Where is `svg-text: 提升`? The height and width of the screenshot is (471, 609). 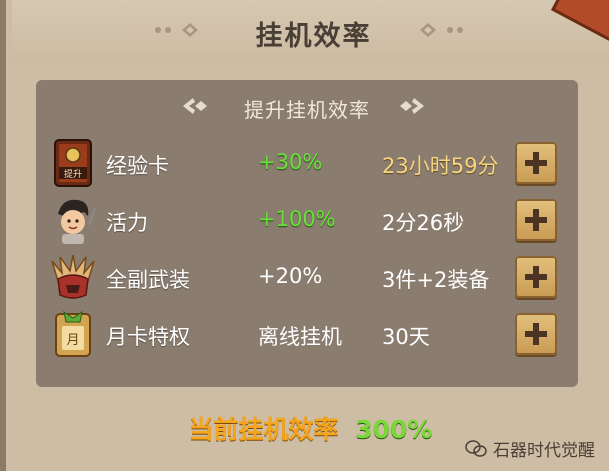 svg-text: 提升 is located at coordinates (73, 174).